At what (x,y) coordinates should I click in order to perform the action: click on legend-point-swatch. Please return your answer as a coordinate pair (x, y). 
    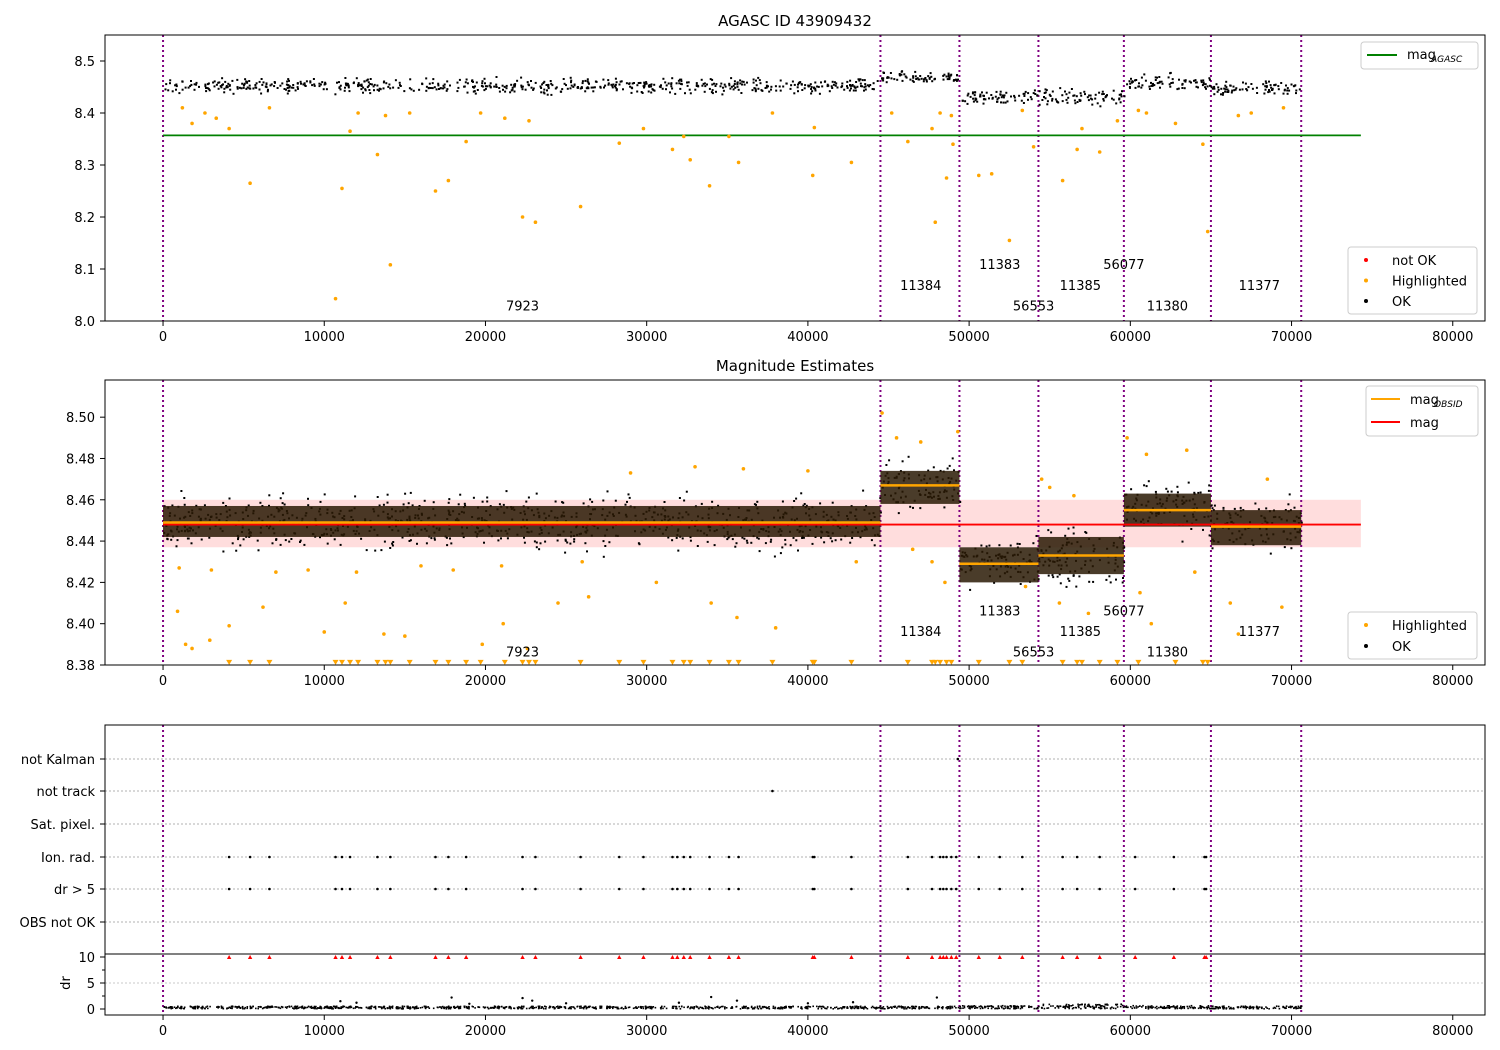
    Looking at the image, I should click on (1366, 260).